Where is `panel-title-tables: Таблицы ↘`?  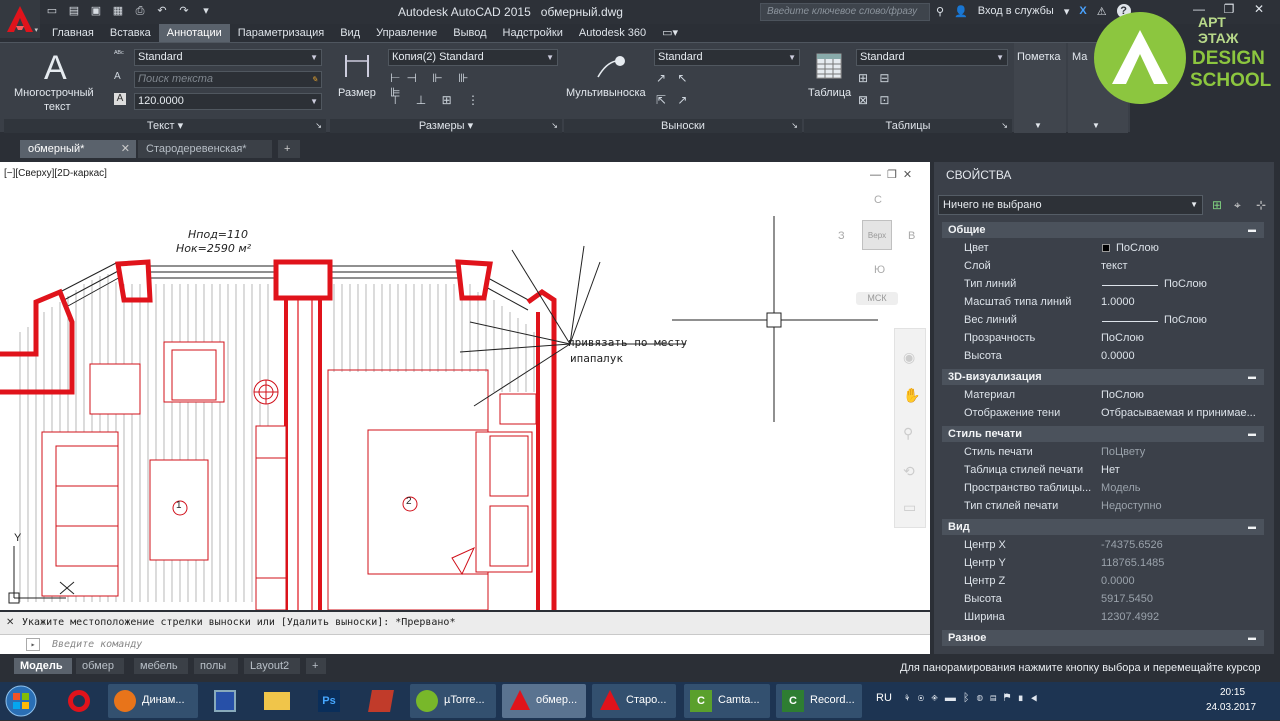
panel-title-tables: Таблицы ↘ is located at coordinates (908, 126).